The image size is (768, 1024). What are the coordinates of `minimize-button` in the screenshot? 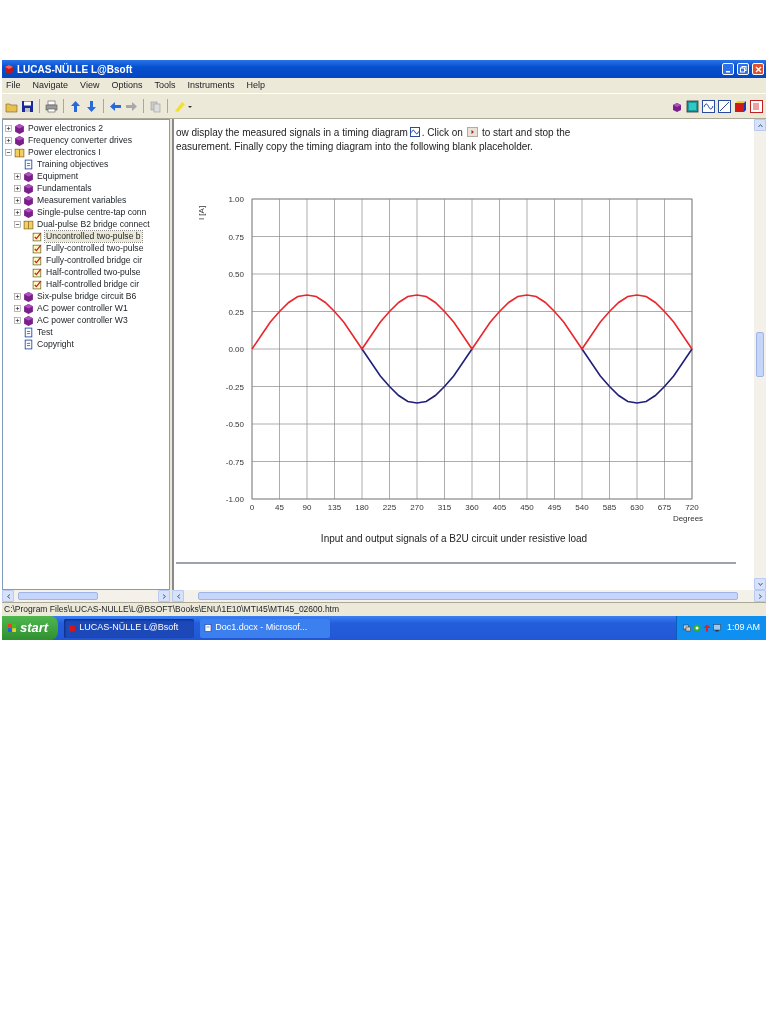 It's located at (728, 69).